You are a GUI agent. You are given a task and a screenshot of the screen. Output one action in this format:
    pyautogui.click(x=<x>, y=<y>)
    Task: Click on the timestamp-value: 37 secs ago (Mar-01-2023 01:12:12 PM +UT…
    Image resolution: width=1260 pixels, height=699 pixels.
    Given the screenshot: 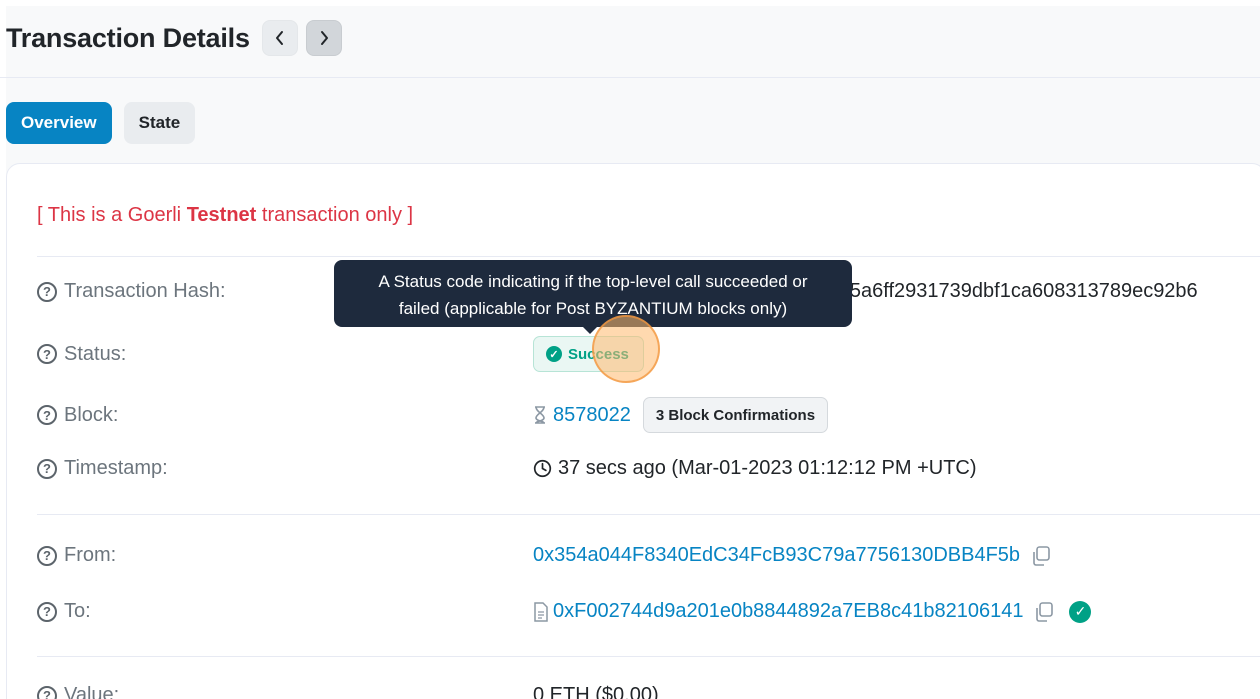 What is the action you would take?
    pyautogui.click(x=767, y=468)
    